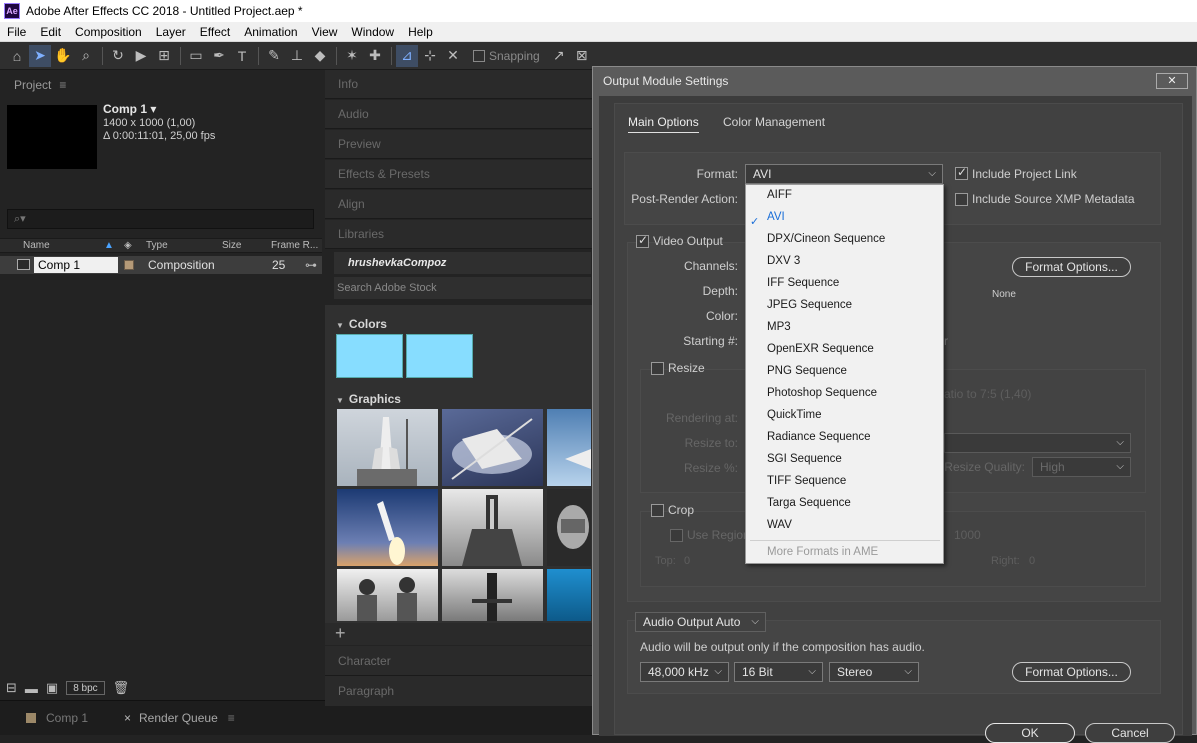 The image size is (1197, 743). Describe the element at coordinates (844, 174) in the screenshot. I see `format-dropdown: AVI ⌵` at that location.